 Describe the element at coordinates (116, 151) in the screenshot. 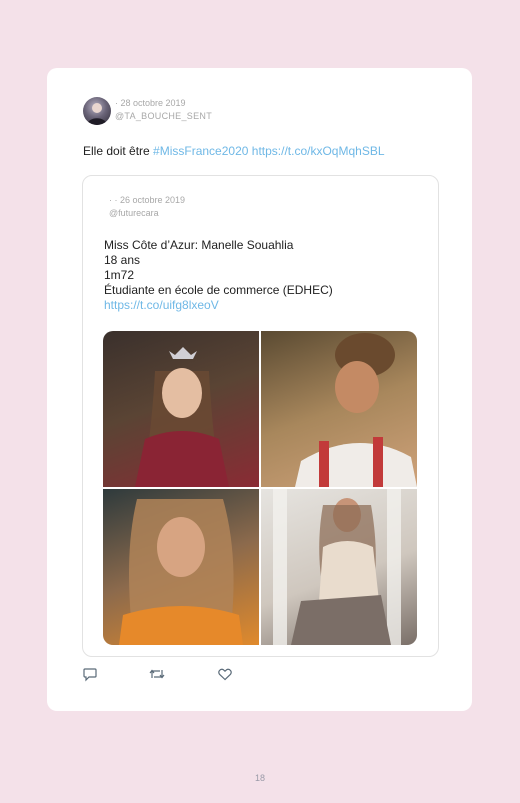

I see `tweet-body: Elle doit être` at that location.